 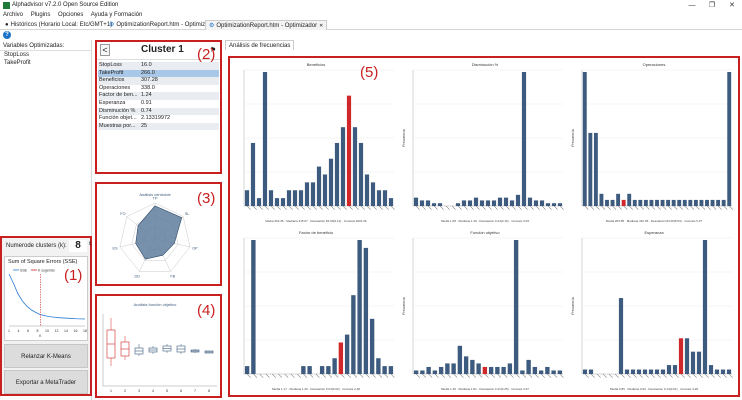 What do you see at coordinates (260, 45) in the screenshot?
I see `tab-frequency-analysis: Análisis de frecuencias` at bounding box center [260, 45].